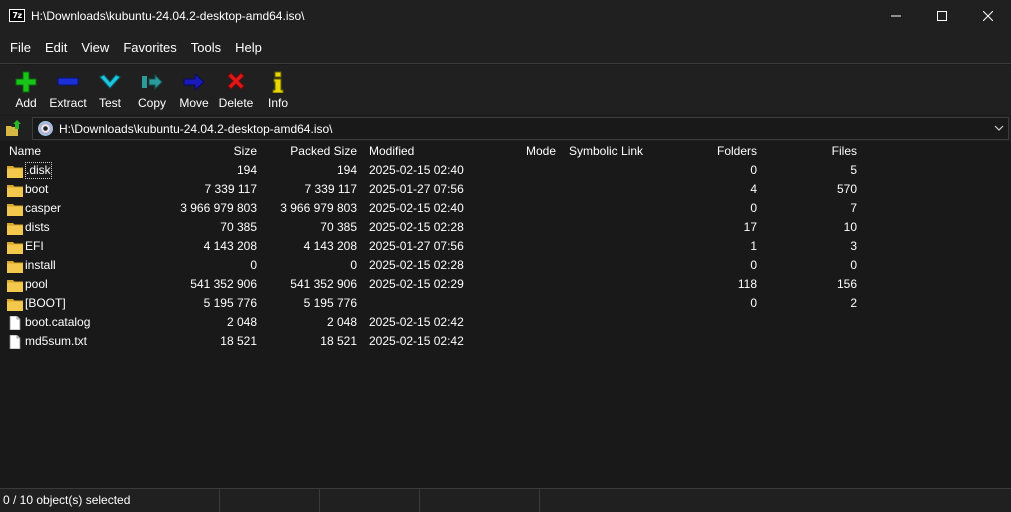 The image size is (1011, 512). Describe the element at coordinates (230, 303) in the screenshot. I see `row-size: 5 195 776` at that location.